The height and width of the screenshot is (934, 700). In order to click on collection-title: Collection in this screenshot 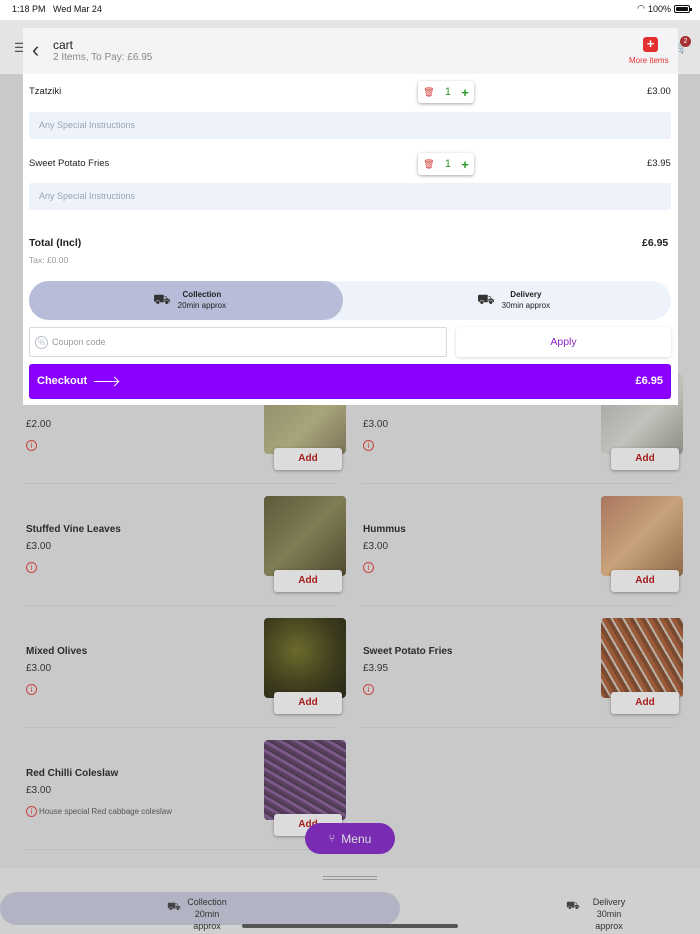, I will do `click(202, 294)`.